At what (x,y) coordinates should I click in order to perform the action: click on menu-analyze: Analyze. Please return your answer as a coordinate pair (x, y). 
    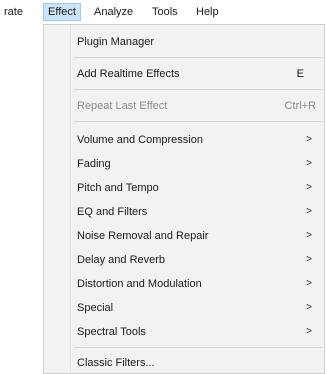
    Looking at the image, I should click on (113, 12).